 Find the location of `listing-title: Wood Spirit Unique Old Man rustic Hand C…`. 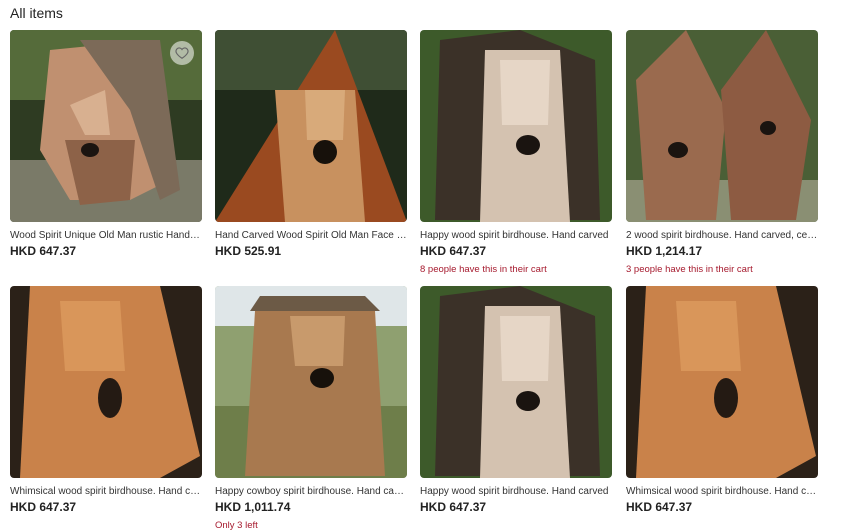

listing-title: Wood Spirit Unique Old Man rustic Hand C… is located at coordinates (106, 235).